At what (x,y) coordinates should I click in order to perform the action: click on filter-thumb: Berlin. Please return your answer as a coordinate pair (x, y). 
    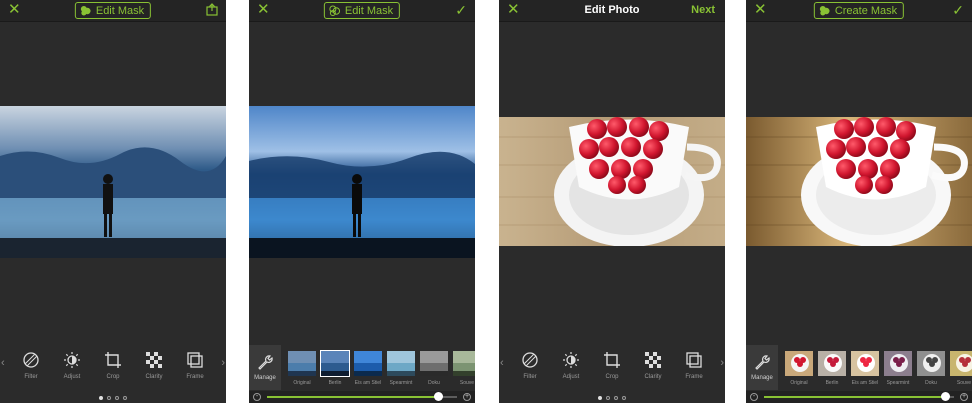
    Looking at the image, I should click on (832, 368).